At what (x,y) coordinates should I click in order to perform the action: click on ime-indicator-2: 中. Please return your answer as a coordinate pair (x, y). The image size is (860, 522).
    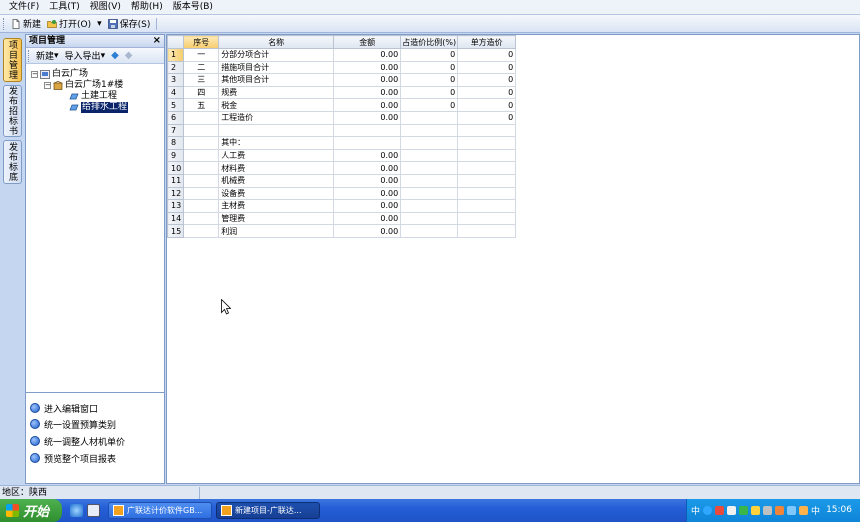
    Looking at the image, I should click on (815, 510).